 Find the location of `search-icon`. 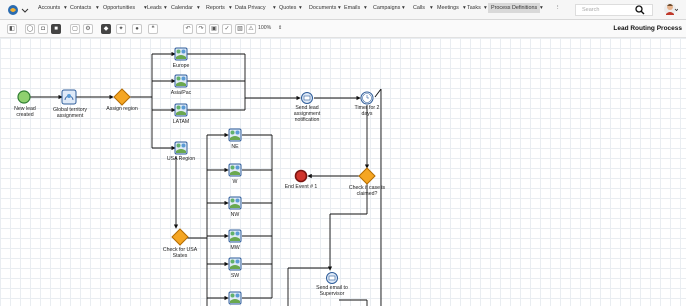

search-icon is located at coordinates (640, 10).